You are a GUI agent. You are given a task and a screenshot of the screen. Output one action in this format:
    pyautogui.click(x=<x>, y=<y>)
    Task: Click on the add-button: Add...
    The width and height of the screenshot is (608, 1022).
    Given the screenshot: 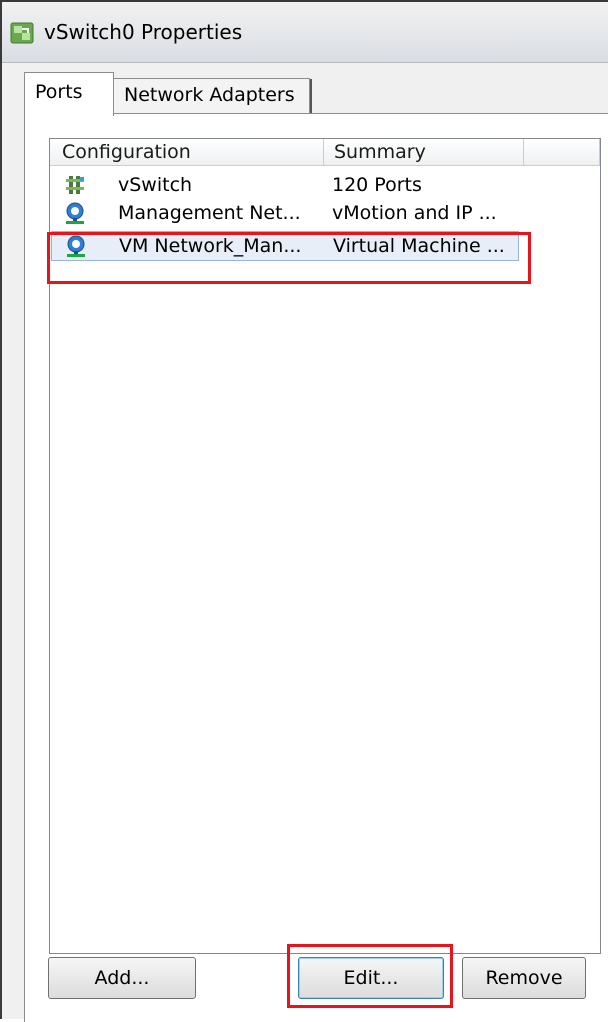 What is the action you would take?
    pyautogui.click(x=122, y=978)
    